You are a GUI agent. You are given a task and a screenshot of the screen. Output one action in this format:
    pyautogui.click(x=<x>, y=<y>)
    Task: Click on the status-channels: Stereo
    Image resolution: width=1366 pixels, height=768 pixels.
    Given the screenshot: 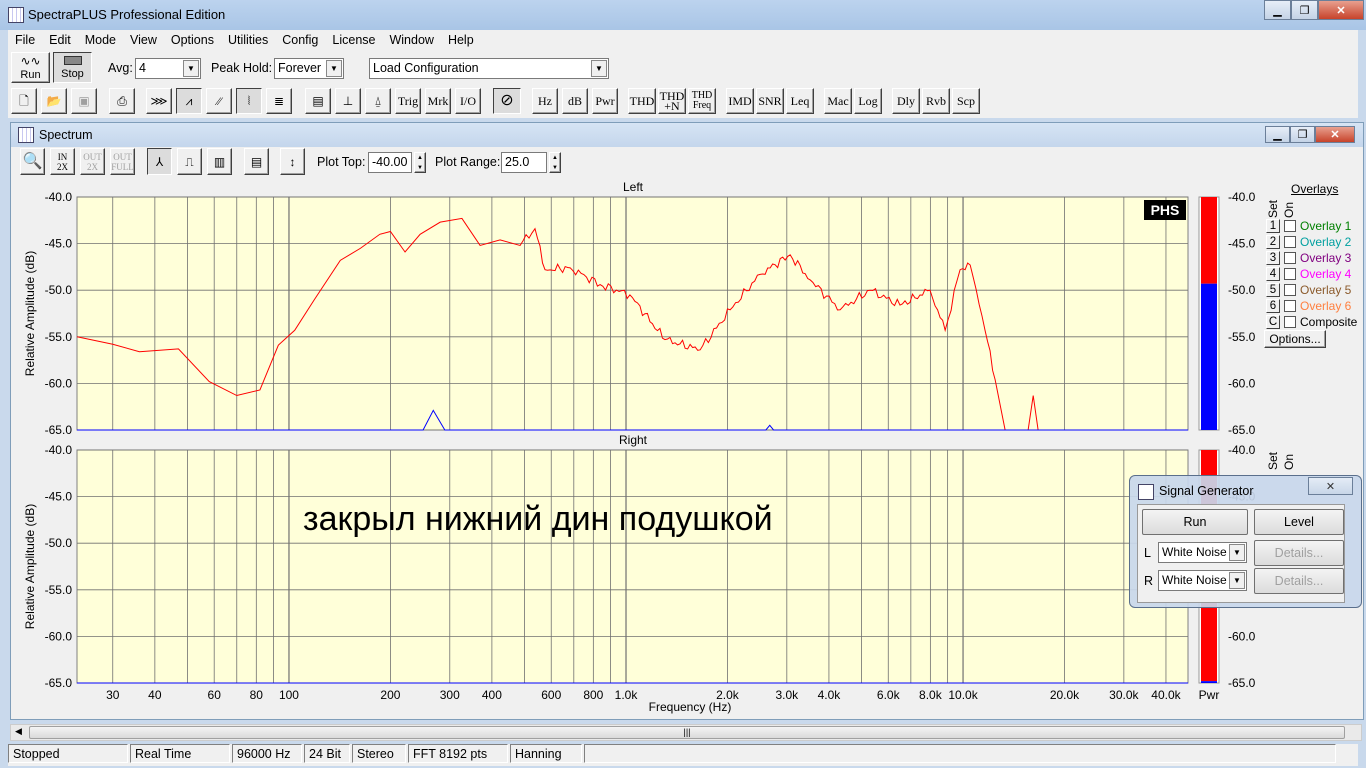 What is the action you would take?
    pyautogui.click(x=379, y=753)
    